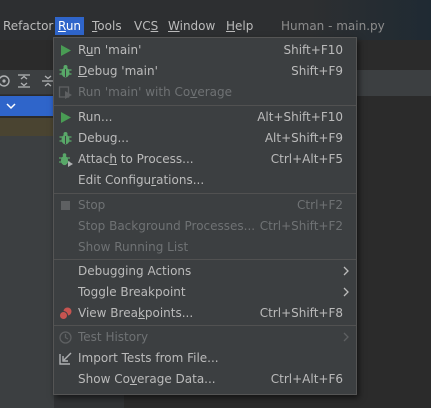 Image resolution: width=431 pixels, height=408 pixels. What do you see at coordinates (205, 159) in the screenshot?
I see `menu-item-attach-to-process: Attach to Process... Ctrl+Alt+F5` at bounding box center [205, 159].